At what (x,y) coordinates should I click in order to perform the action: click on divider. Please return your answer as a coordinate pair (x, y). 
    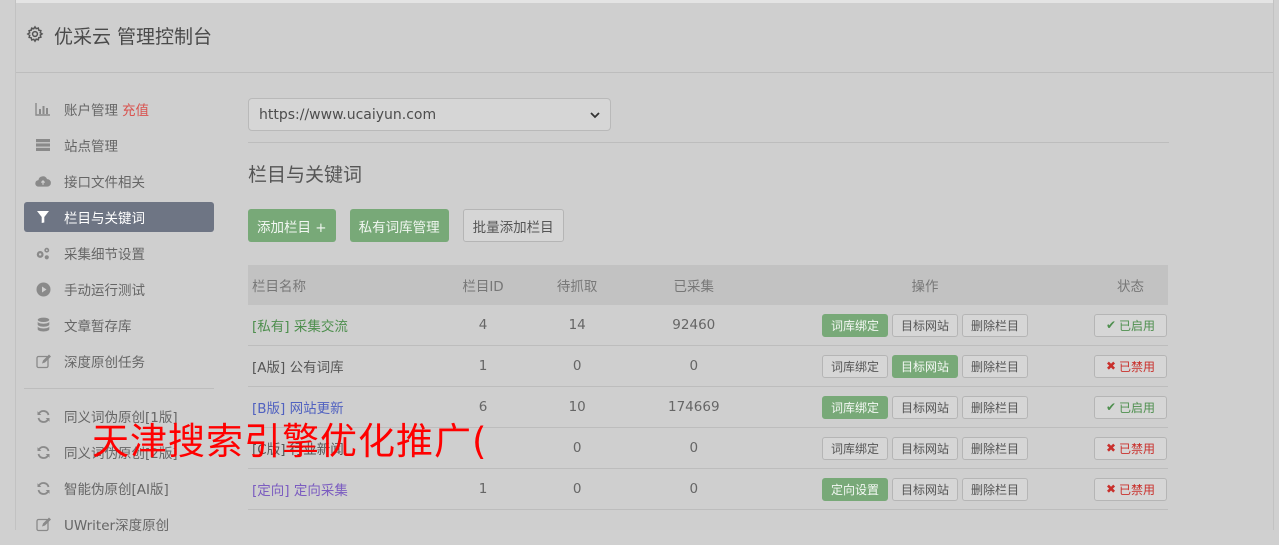
    Looking at the image, I should click on (708, 142).